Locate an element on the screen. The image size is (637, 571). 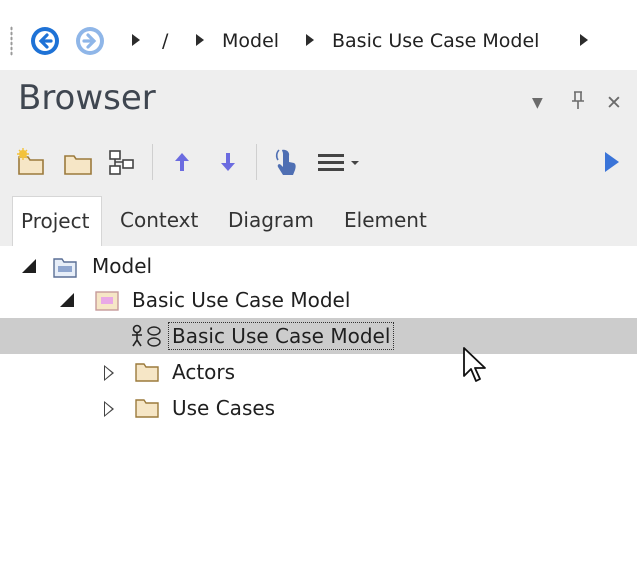
menu-icon is located at coordinates (342, 162).